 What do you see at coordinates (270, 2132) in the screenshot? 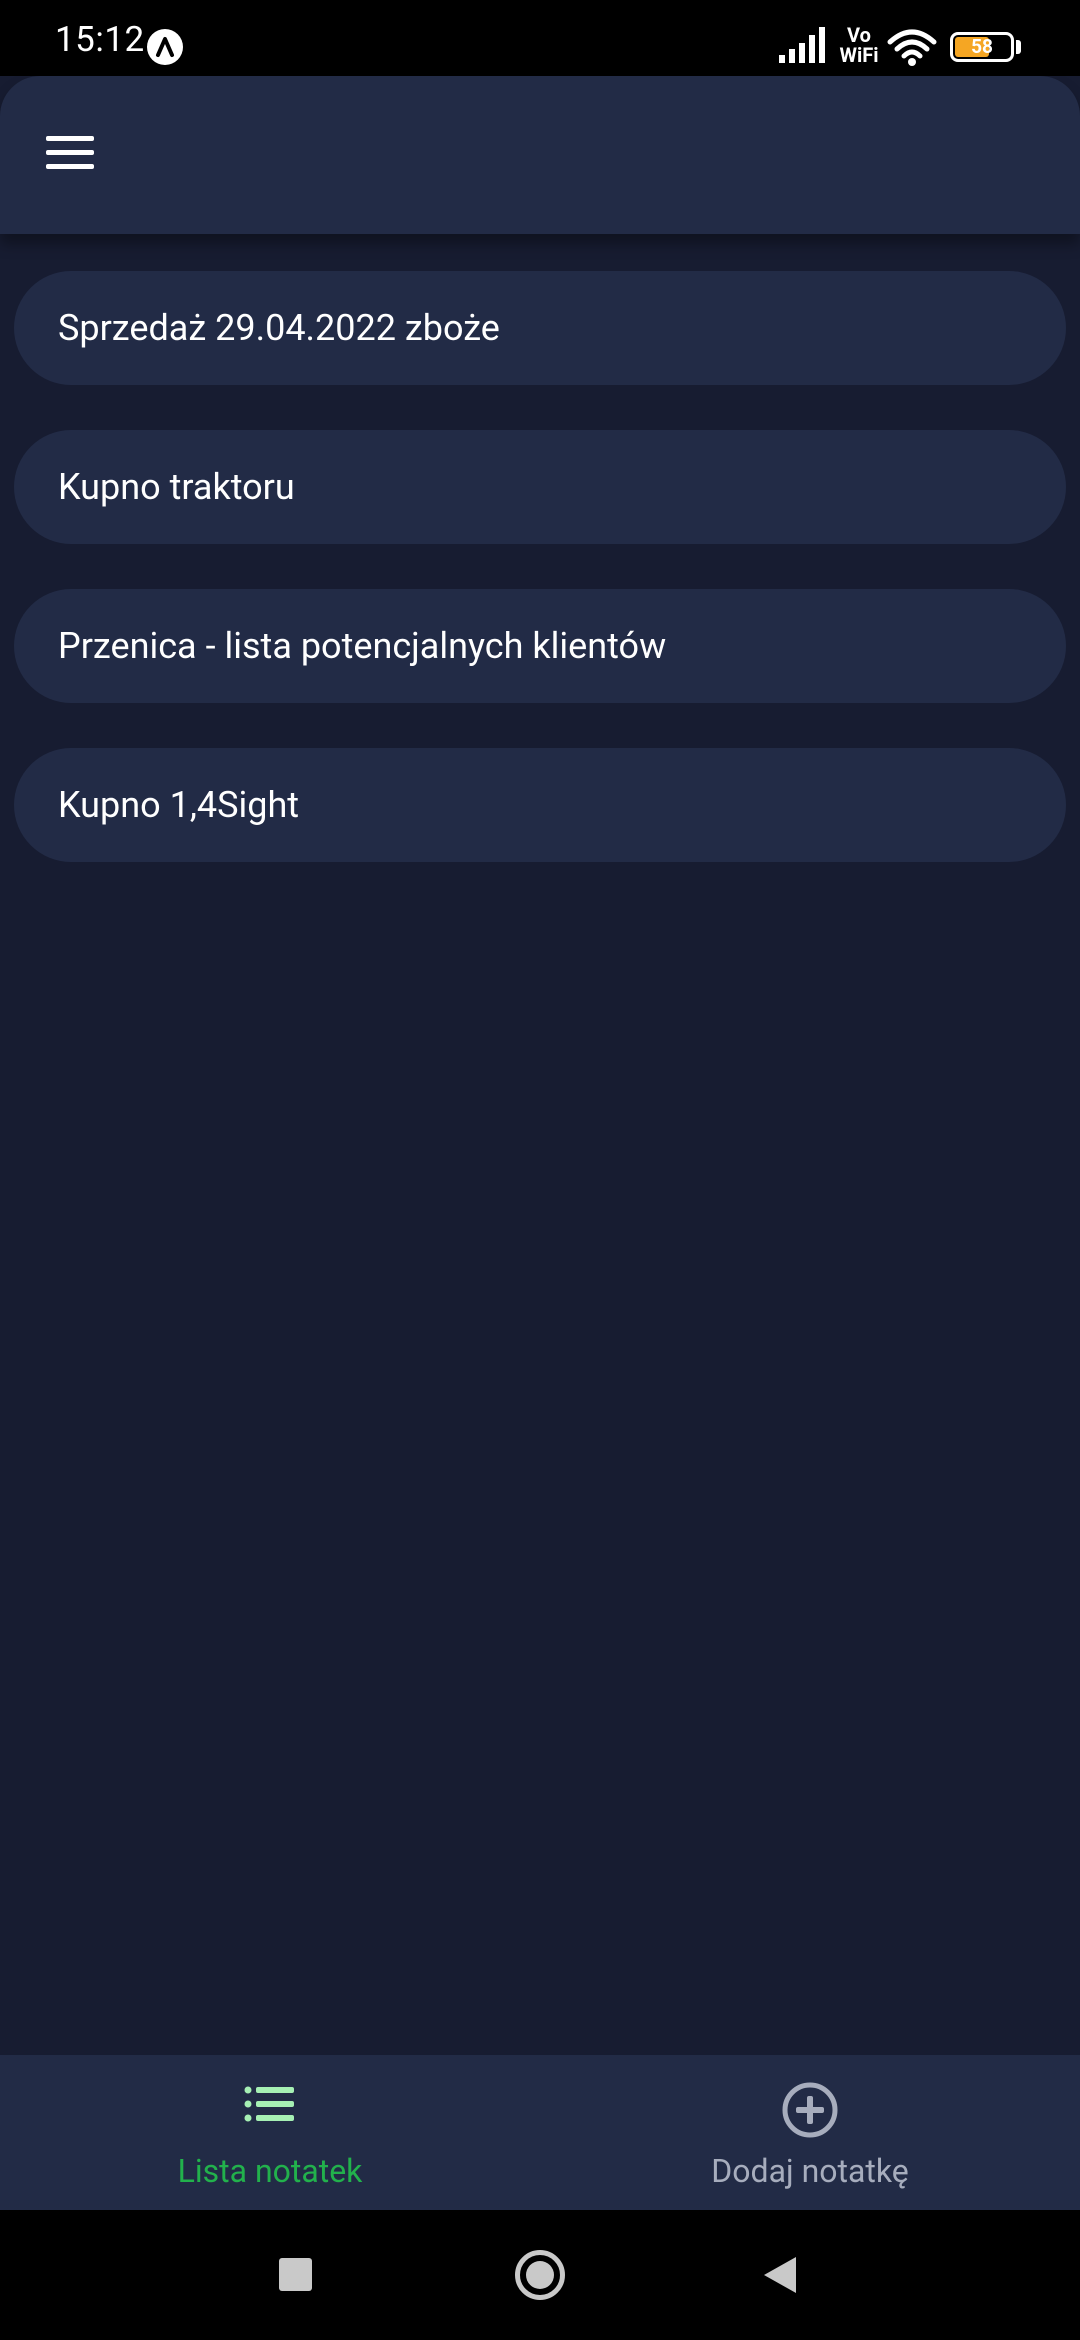
I see `nav-item-note-list: Lista notatek` at bounding box center [270, 2132].